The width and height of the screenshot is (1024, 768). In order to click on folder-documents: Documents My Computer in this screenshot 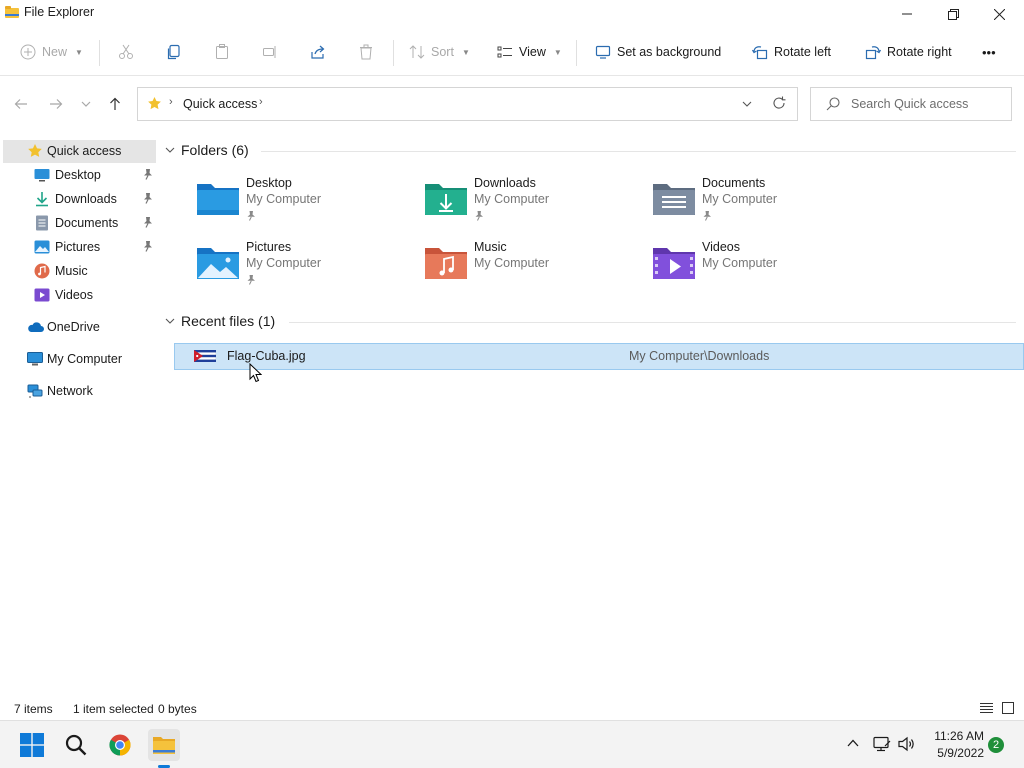, I will do `click(762, 204)`.